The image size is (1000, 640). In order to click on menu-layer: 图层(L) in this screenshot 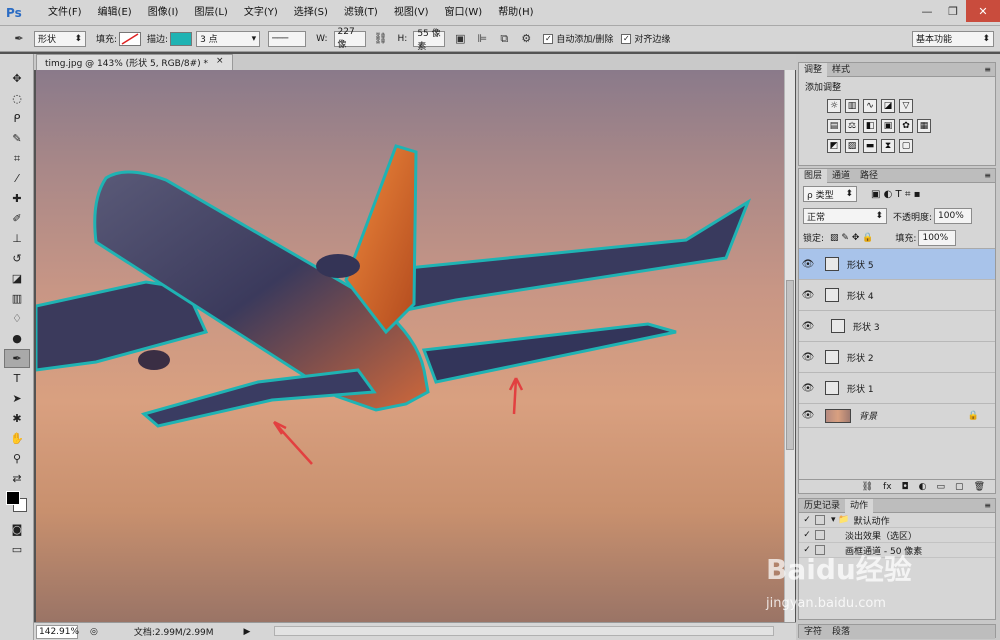, I will do `click(210, 13)`.